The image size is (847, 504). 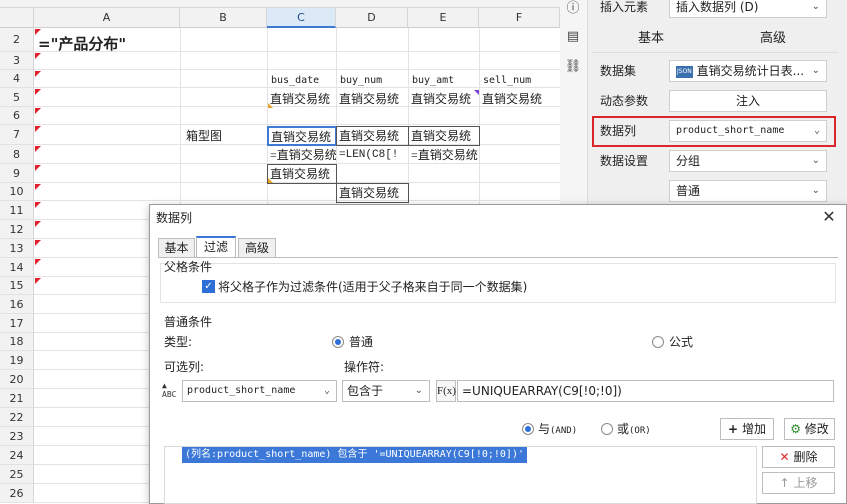 I want to click on grid-line, so click(x=297, y=124).